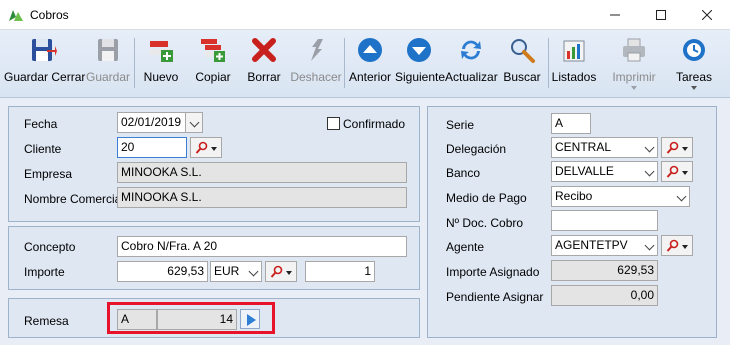  Describe the element at coordinates (108, 64) in the screenshot. I see `save-button: Guardar` at that location.